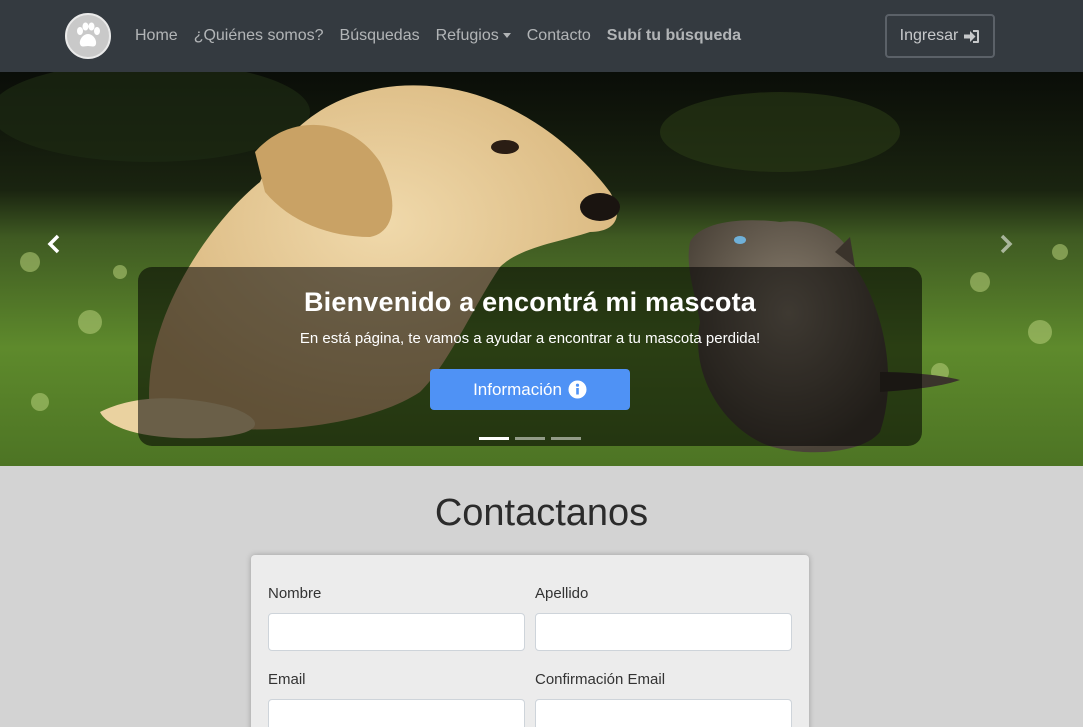  I want to click on info-button: Información, so click(530, 389).